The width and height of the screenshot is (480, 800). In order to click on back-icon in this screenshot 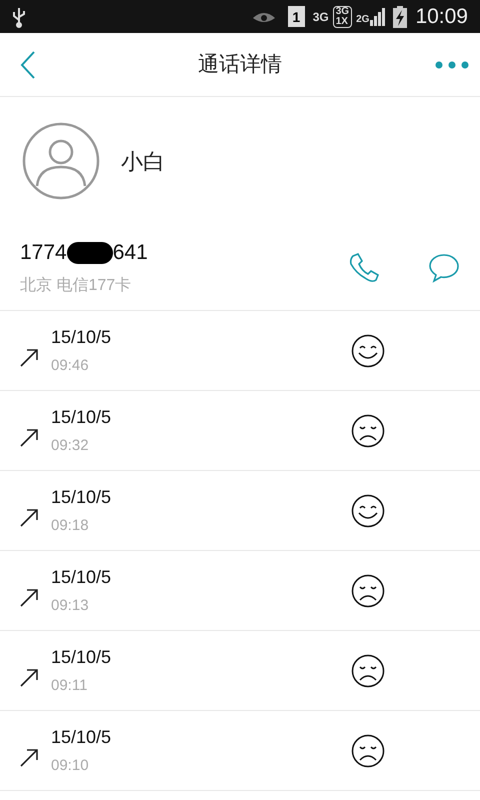, I will do `click(28, 64)`.